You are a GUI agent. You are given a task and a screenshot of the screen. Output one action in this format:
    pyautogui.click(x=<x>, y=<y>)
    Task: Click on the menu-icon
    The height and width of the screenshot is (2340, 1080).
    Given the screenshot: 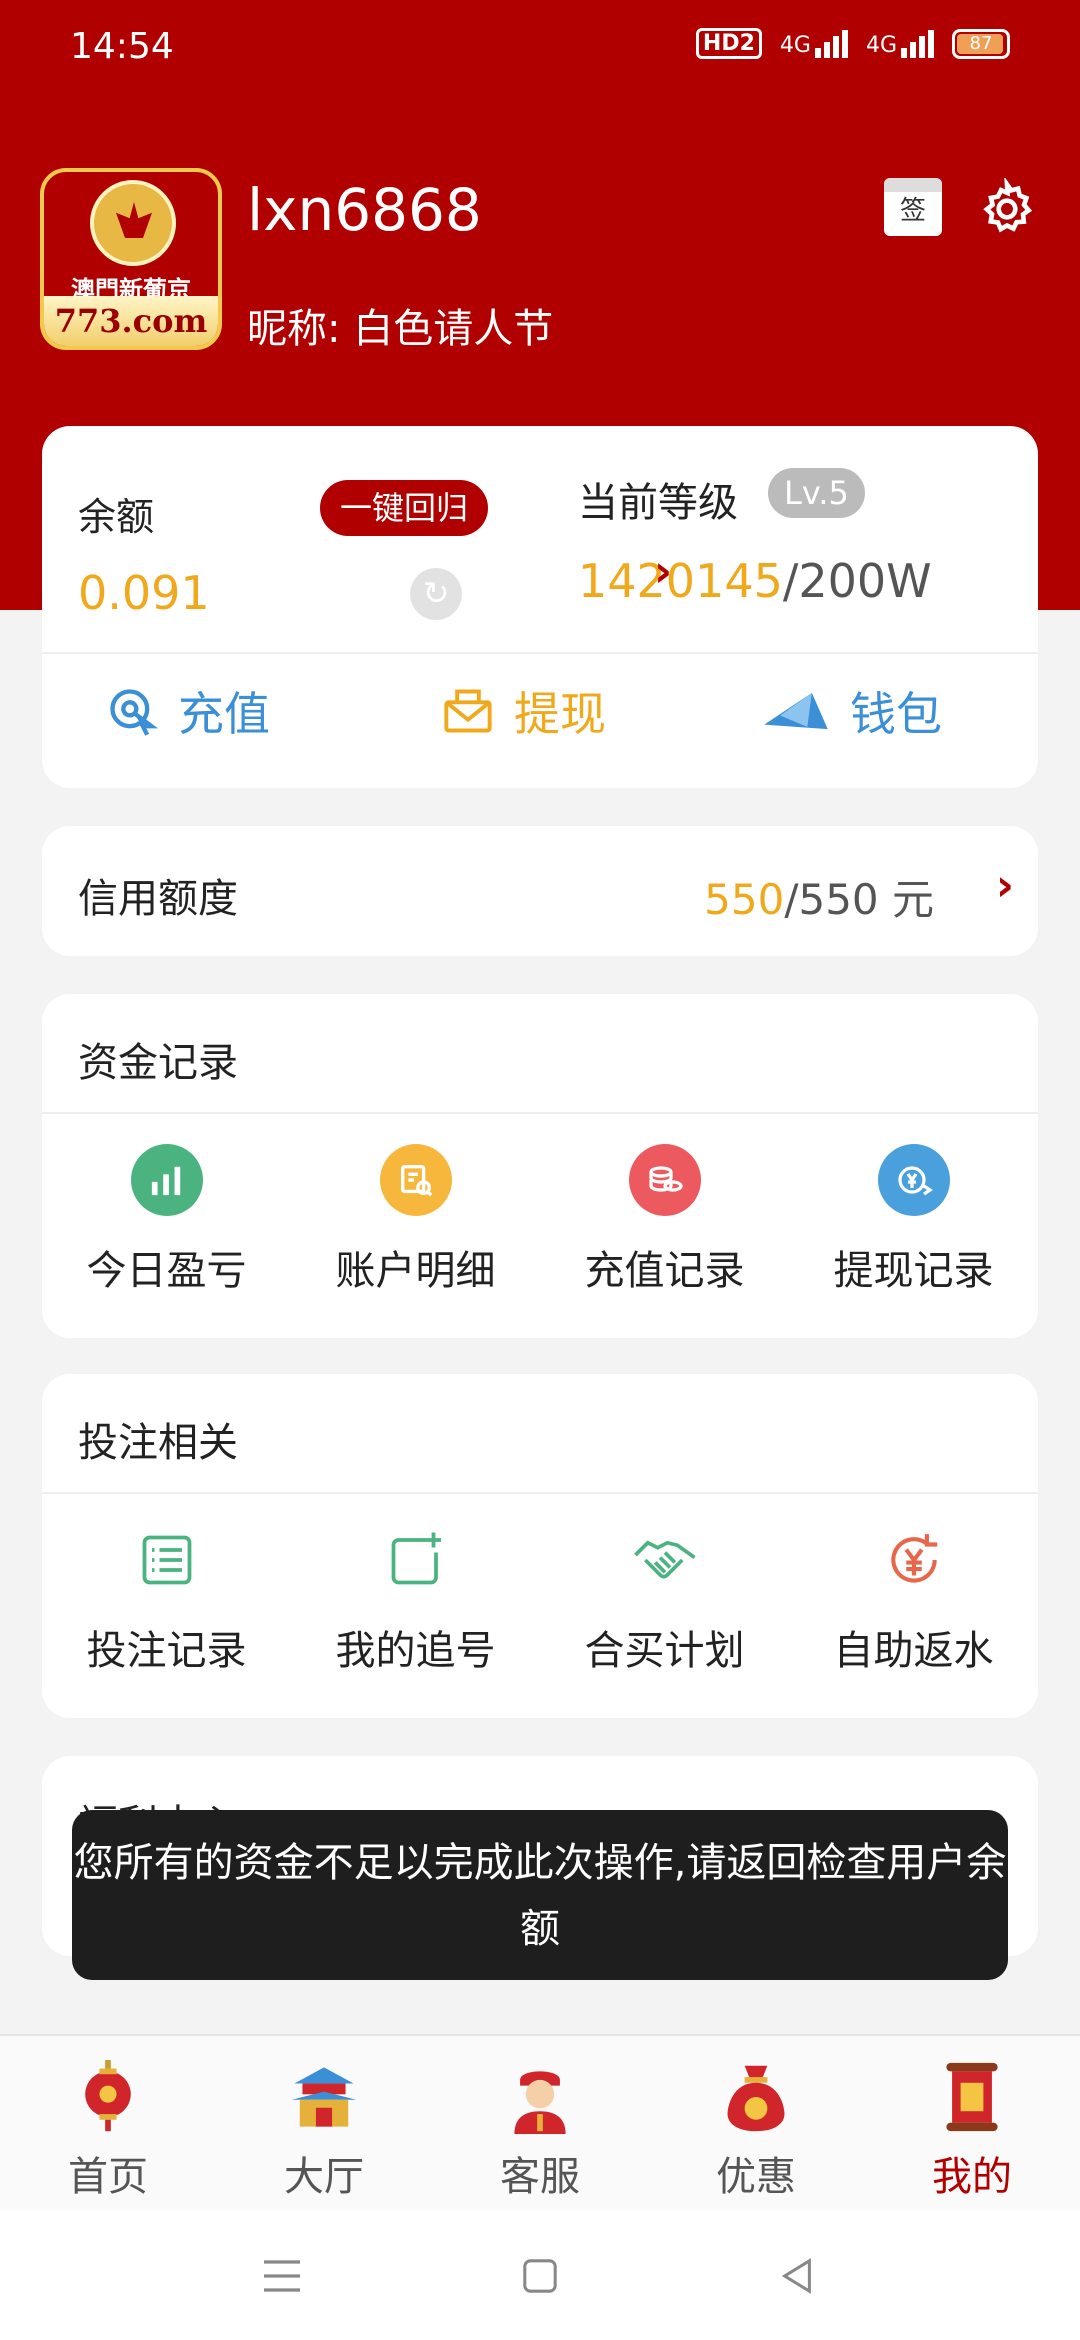 What is the action you would take?
    pyautogui.click(x=282, y=2276)
    